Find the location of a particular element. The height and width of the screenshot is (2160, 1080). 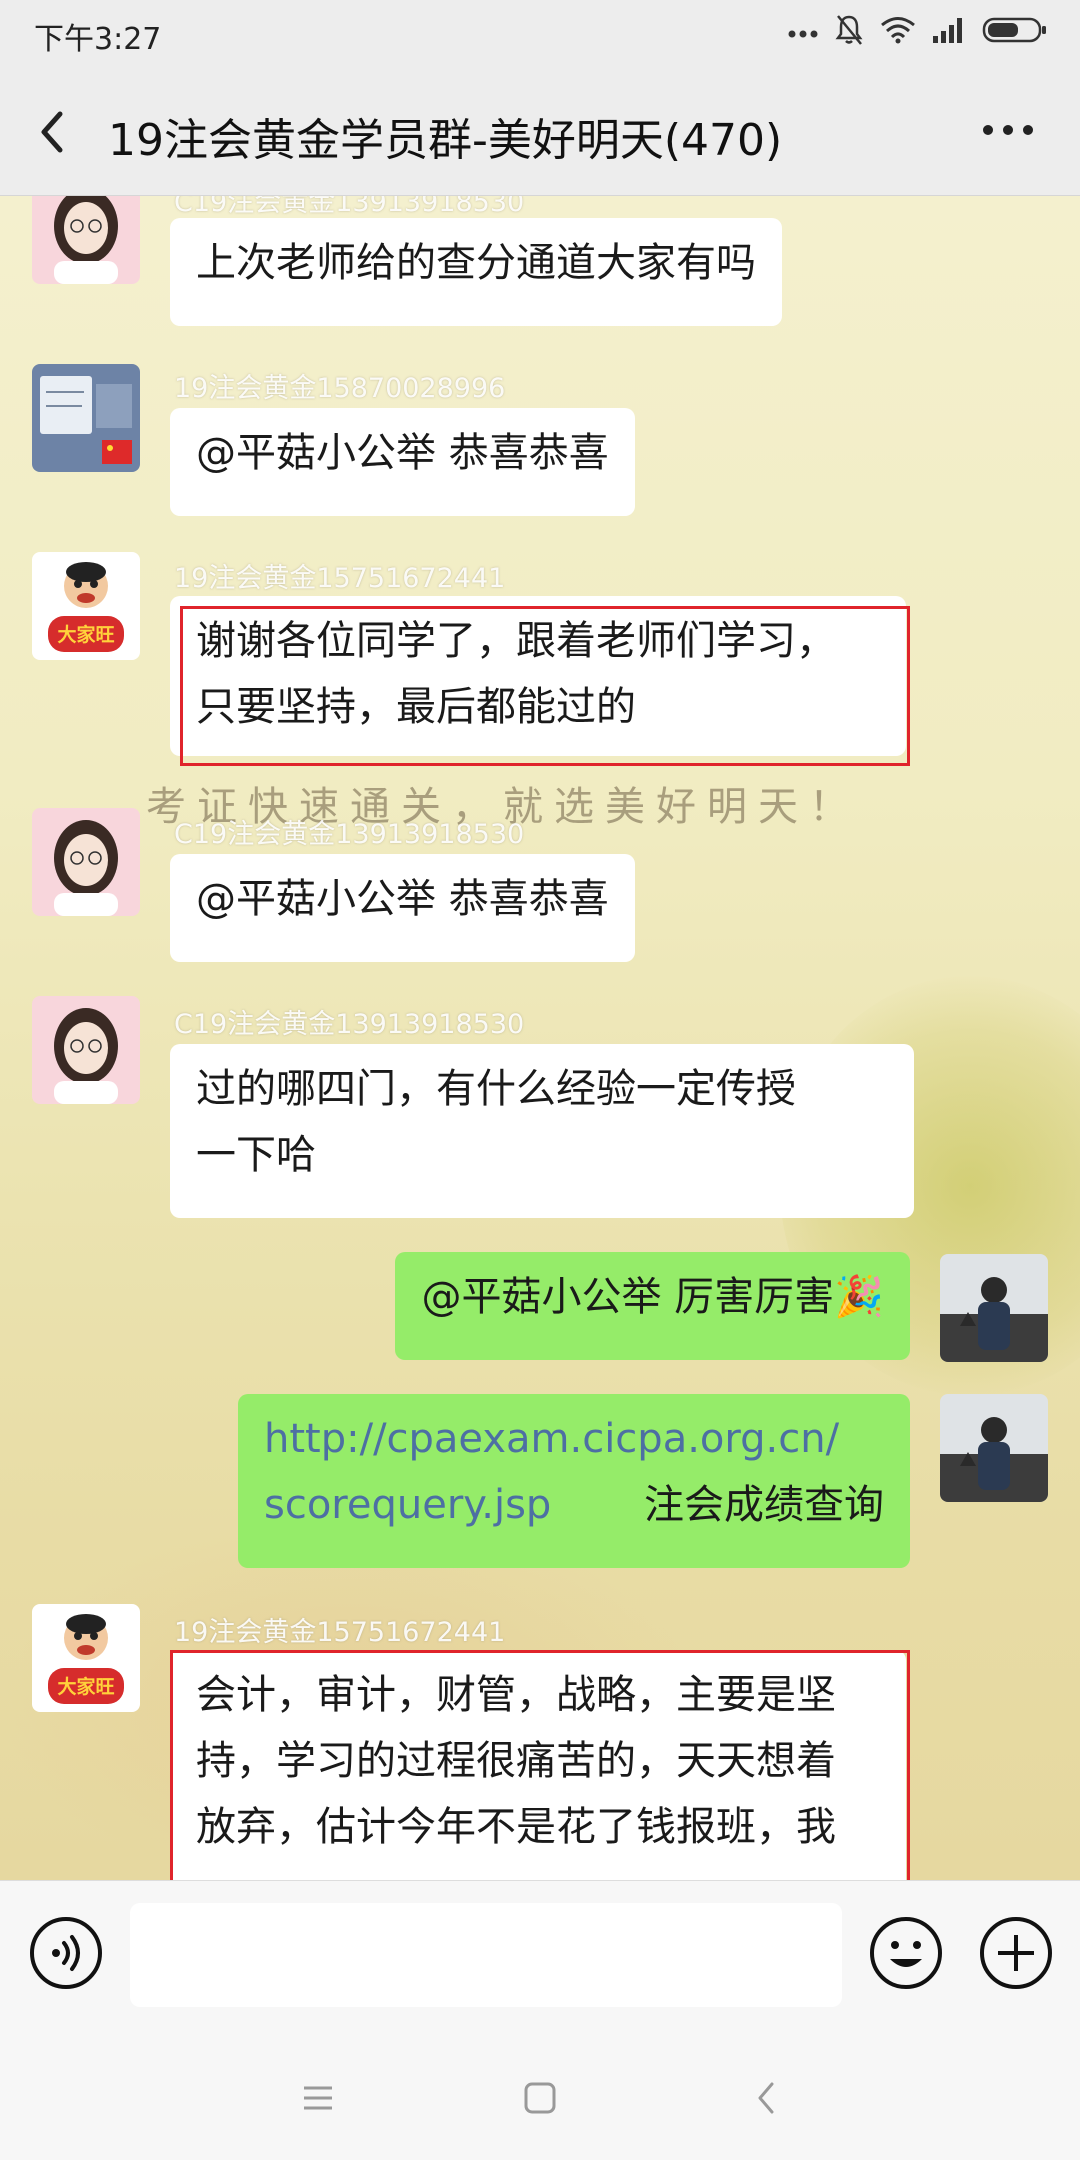

message-text-line: 过的哪四门，有什么经验一定传授 is located at coordinates (496, 1089).